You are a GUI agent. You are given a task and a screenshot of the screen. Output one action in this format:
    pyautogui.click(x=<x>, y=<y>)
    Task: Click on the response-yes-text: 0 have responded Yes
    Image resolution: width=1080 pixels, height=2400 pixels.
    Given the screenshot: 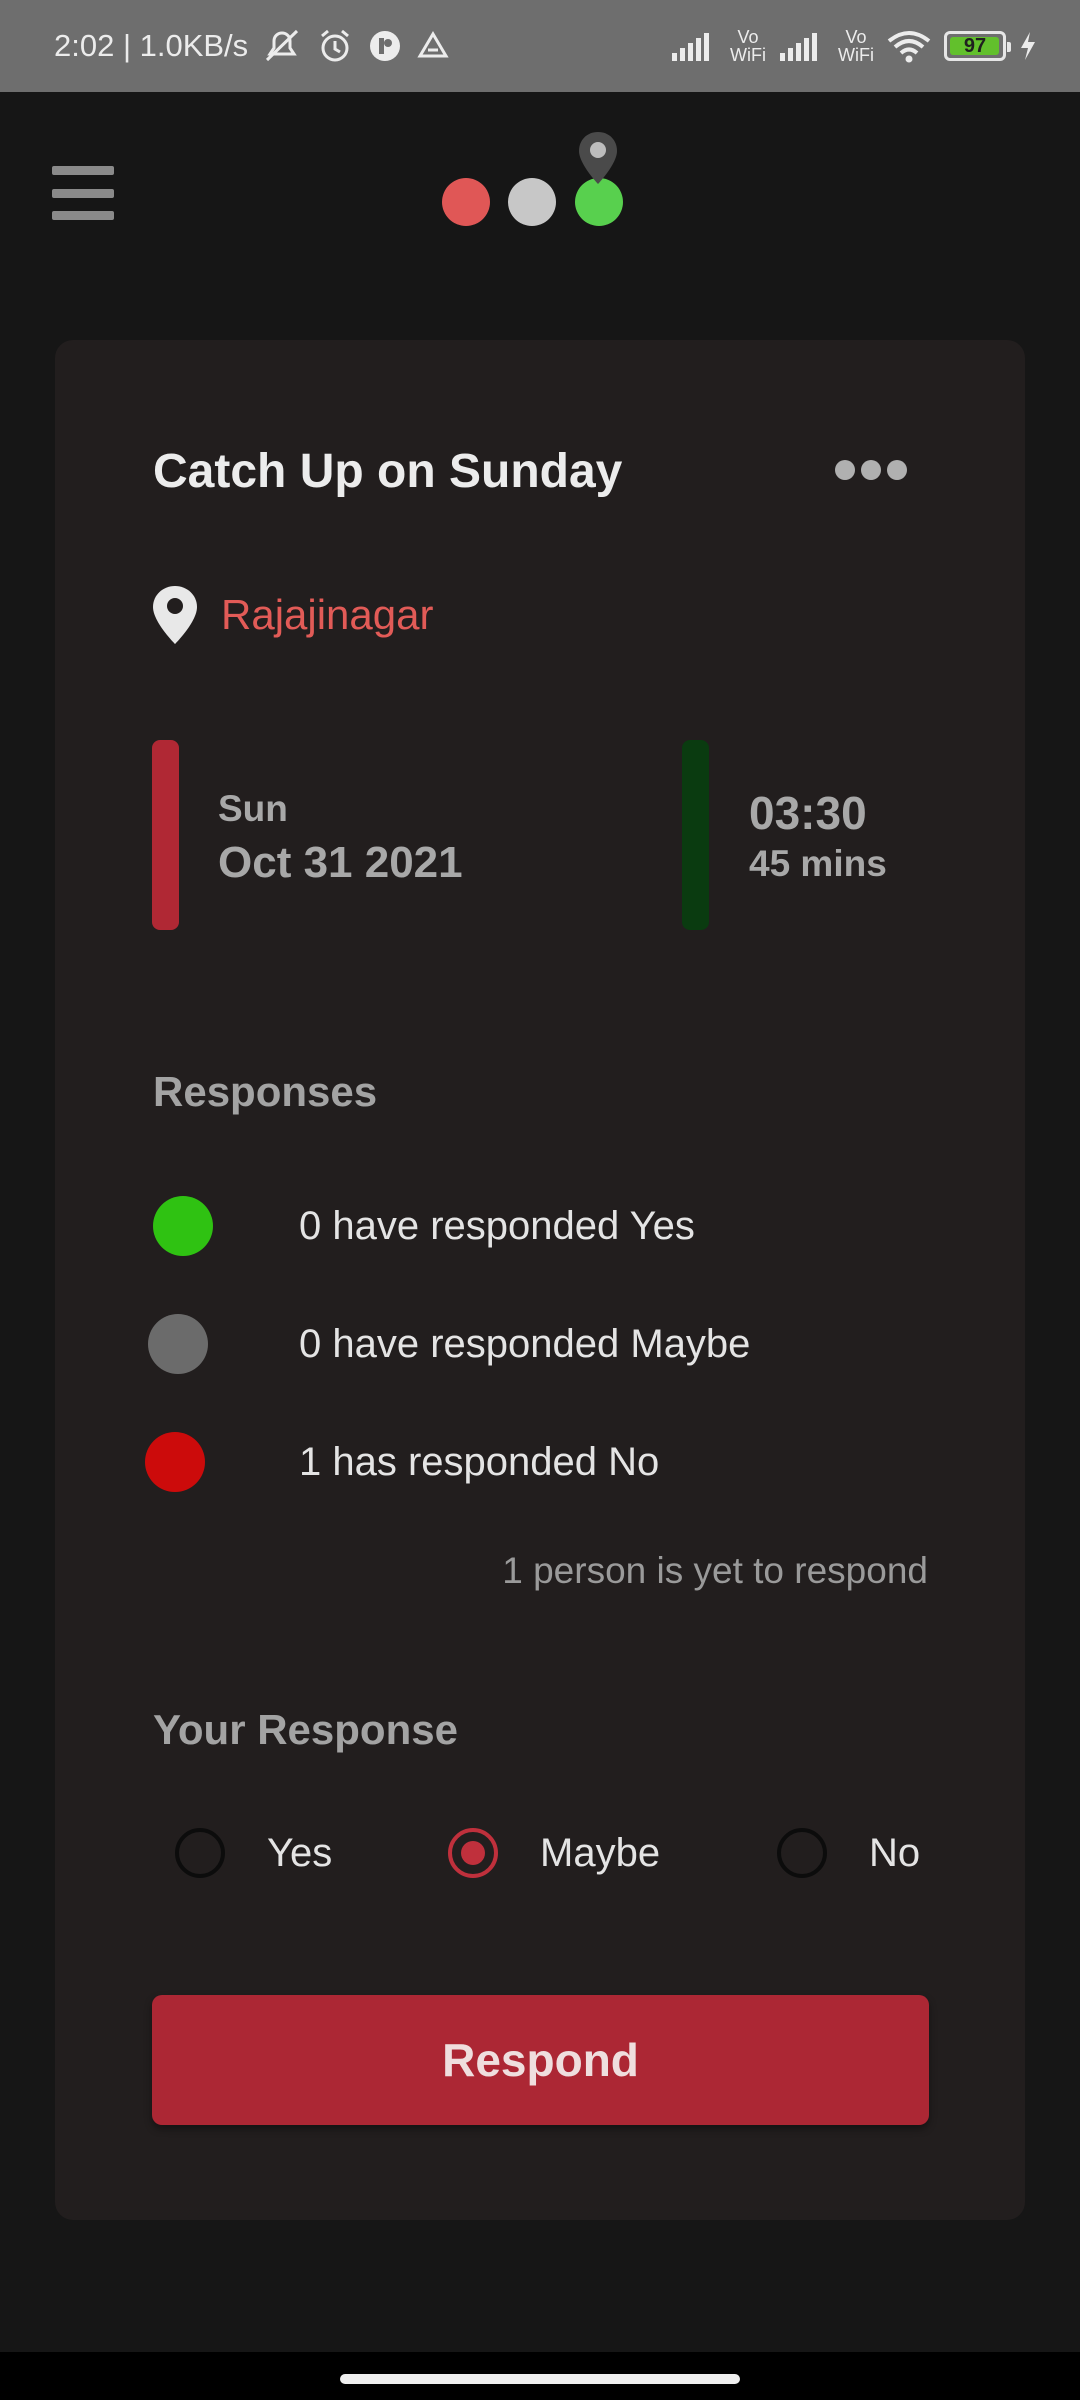 What is the action you would take?
    pyautogui.click(x=497, y=1225)
    